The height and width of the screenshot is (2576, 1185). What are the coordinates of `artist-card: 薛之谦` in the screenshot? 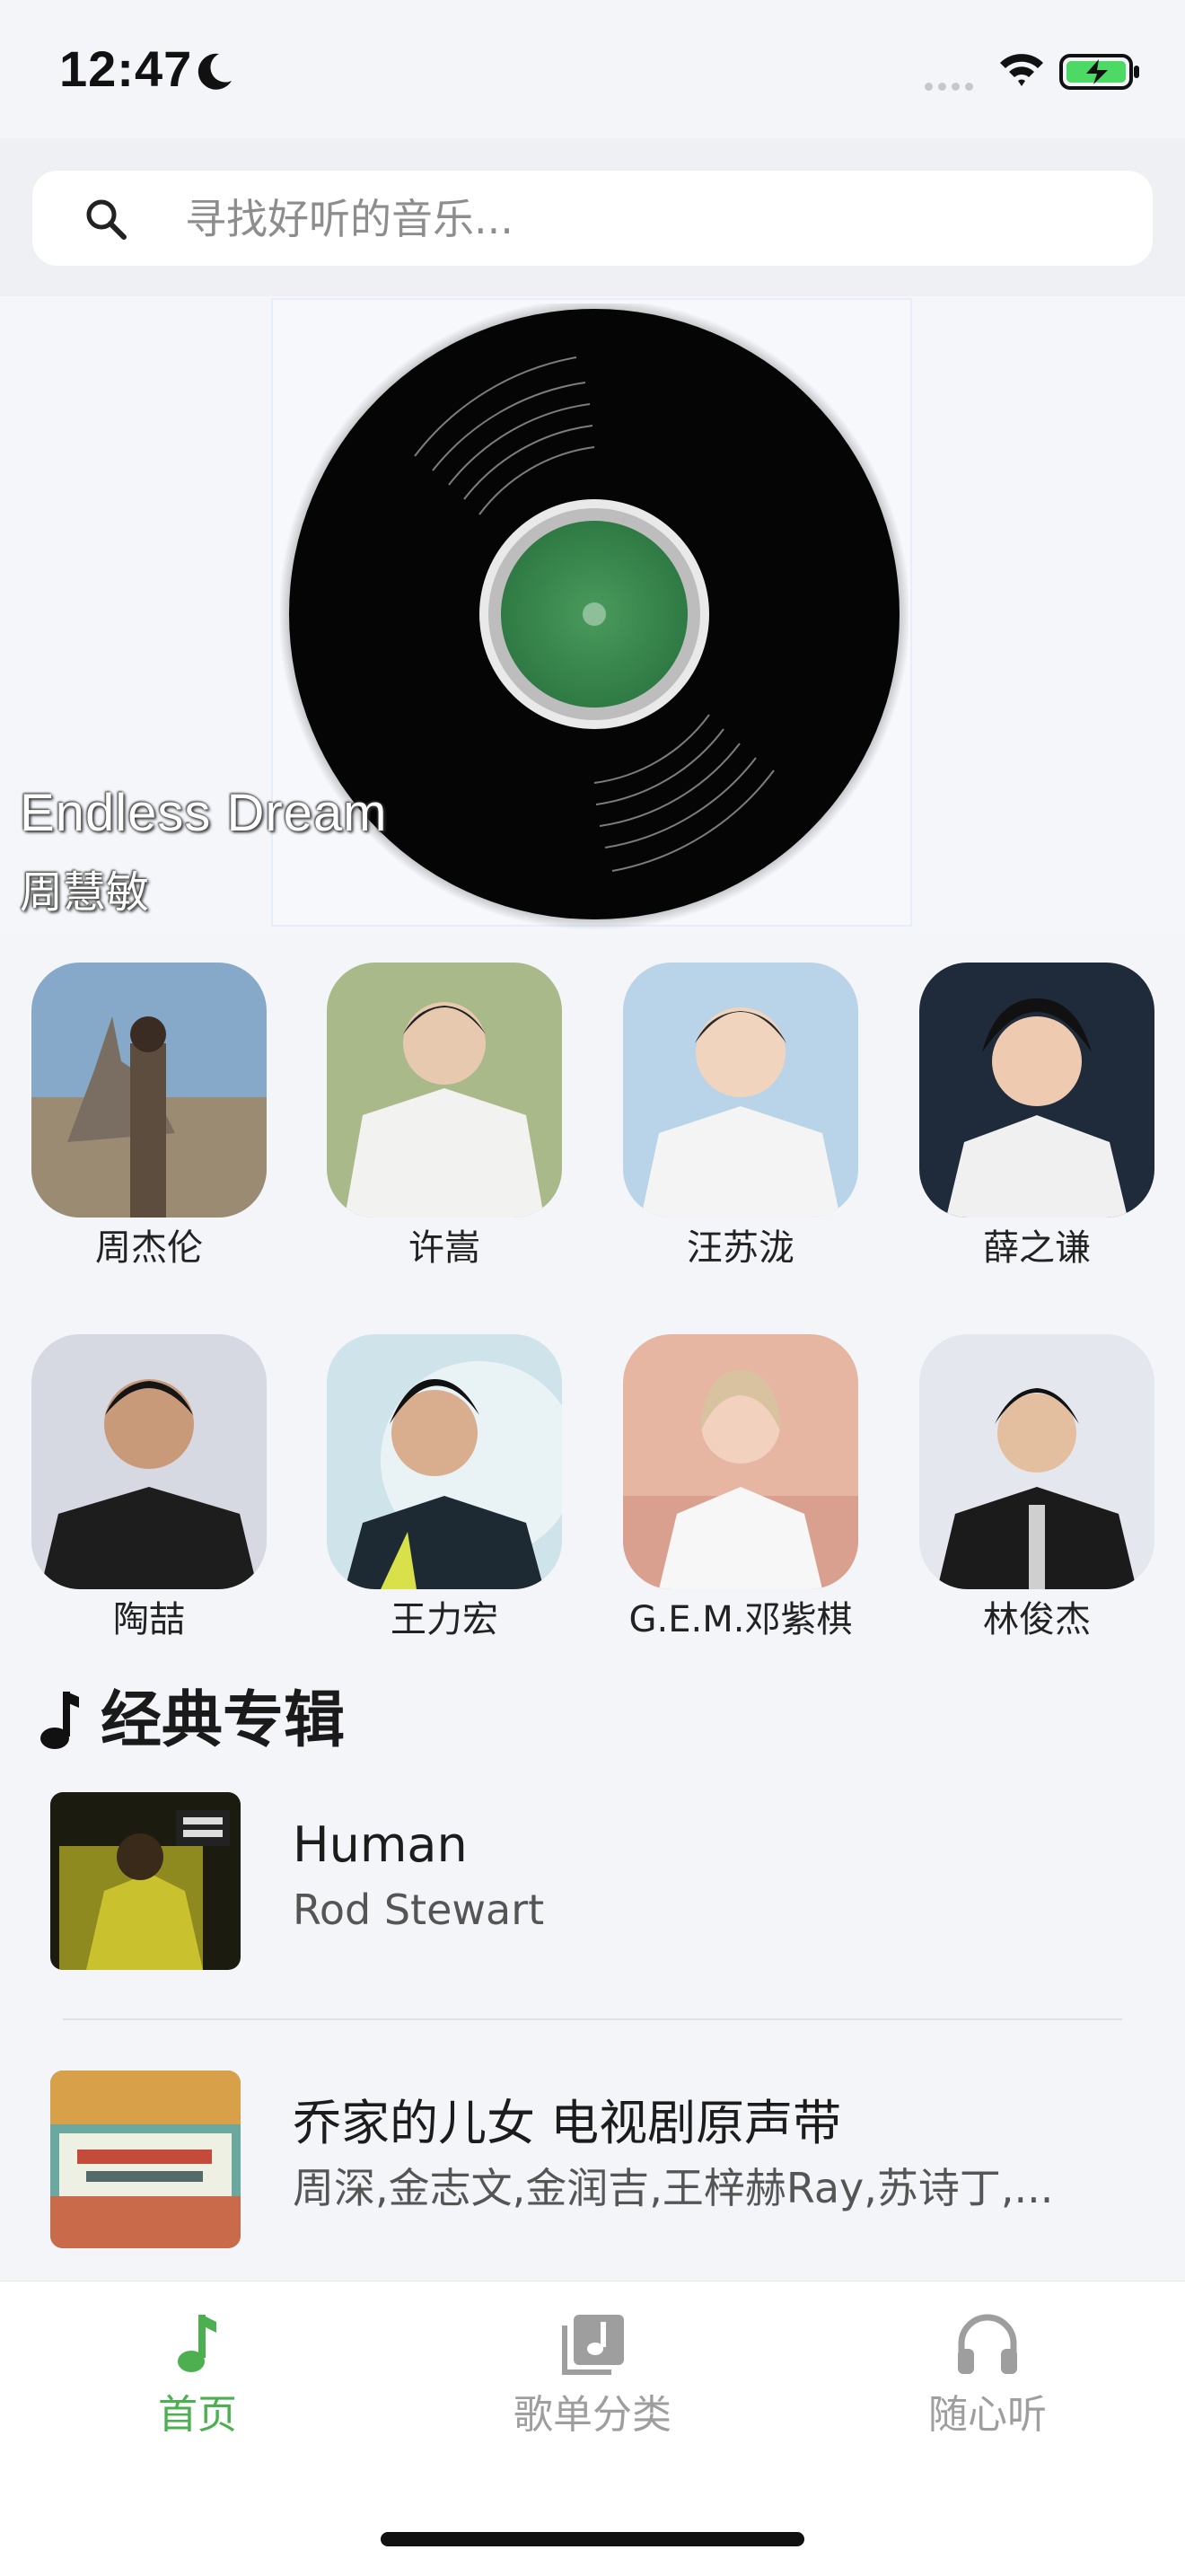 It's located at (1036, 1117).